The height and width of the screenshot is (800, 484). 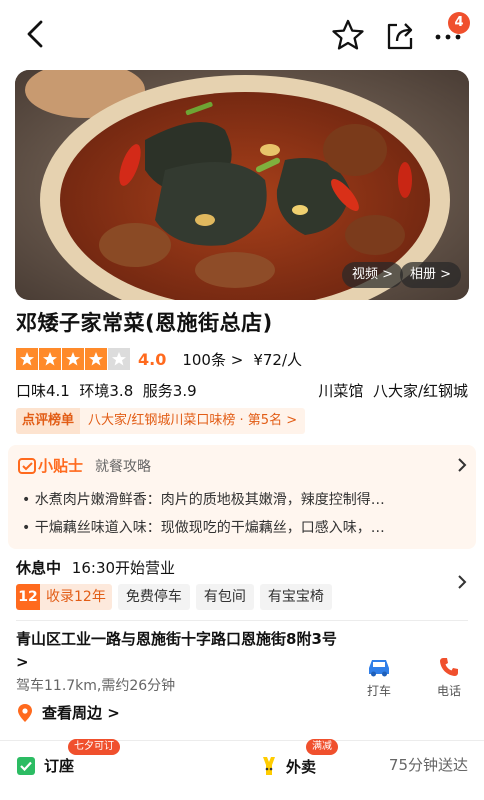 What do you see at coordinates (379, 677) in the screenshot?
I see `taxi-button: 打车` at bounding box center [379, 677].